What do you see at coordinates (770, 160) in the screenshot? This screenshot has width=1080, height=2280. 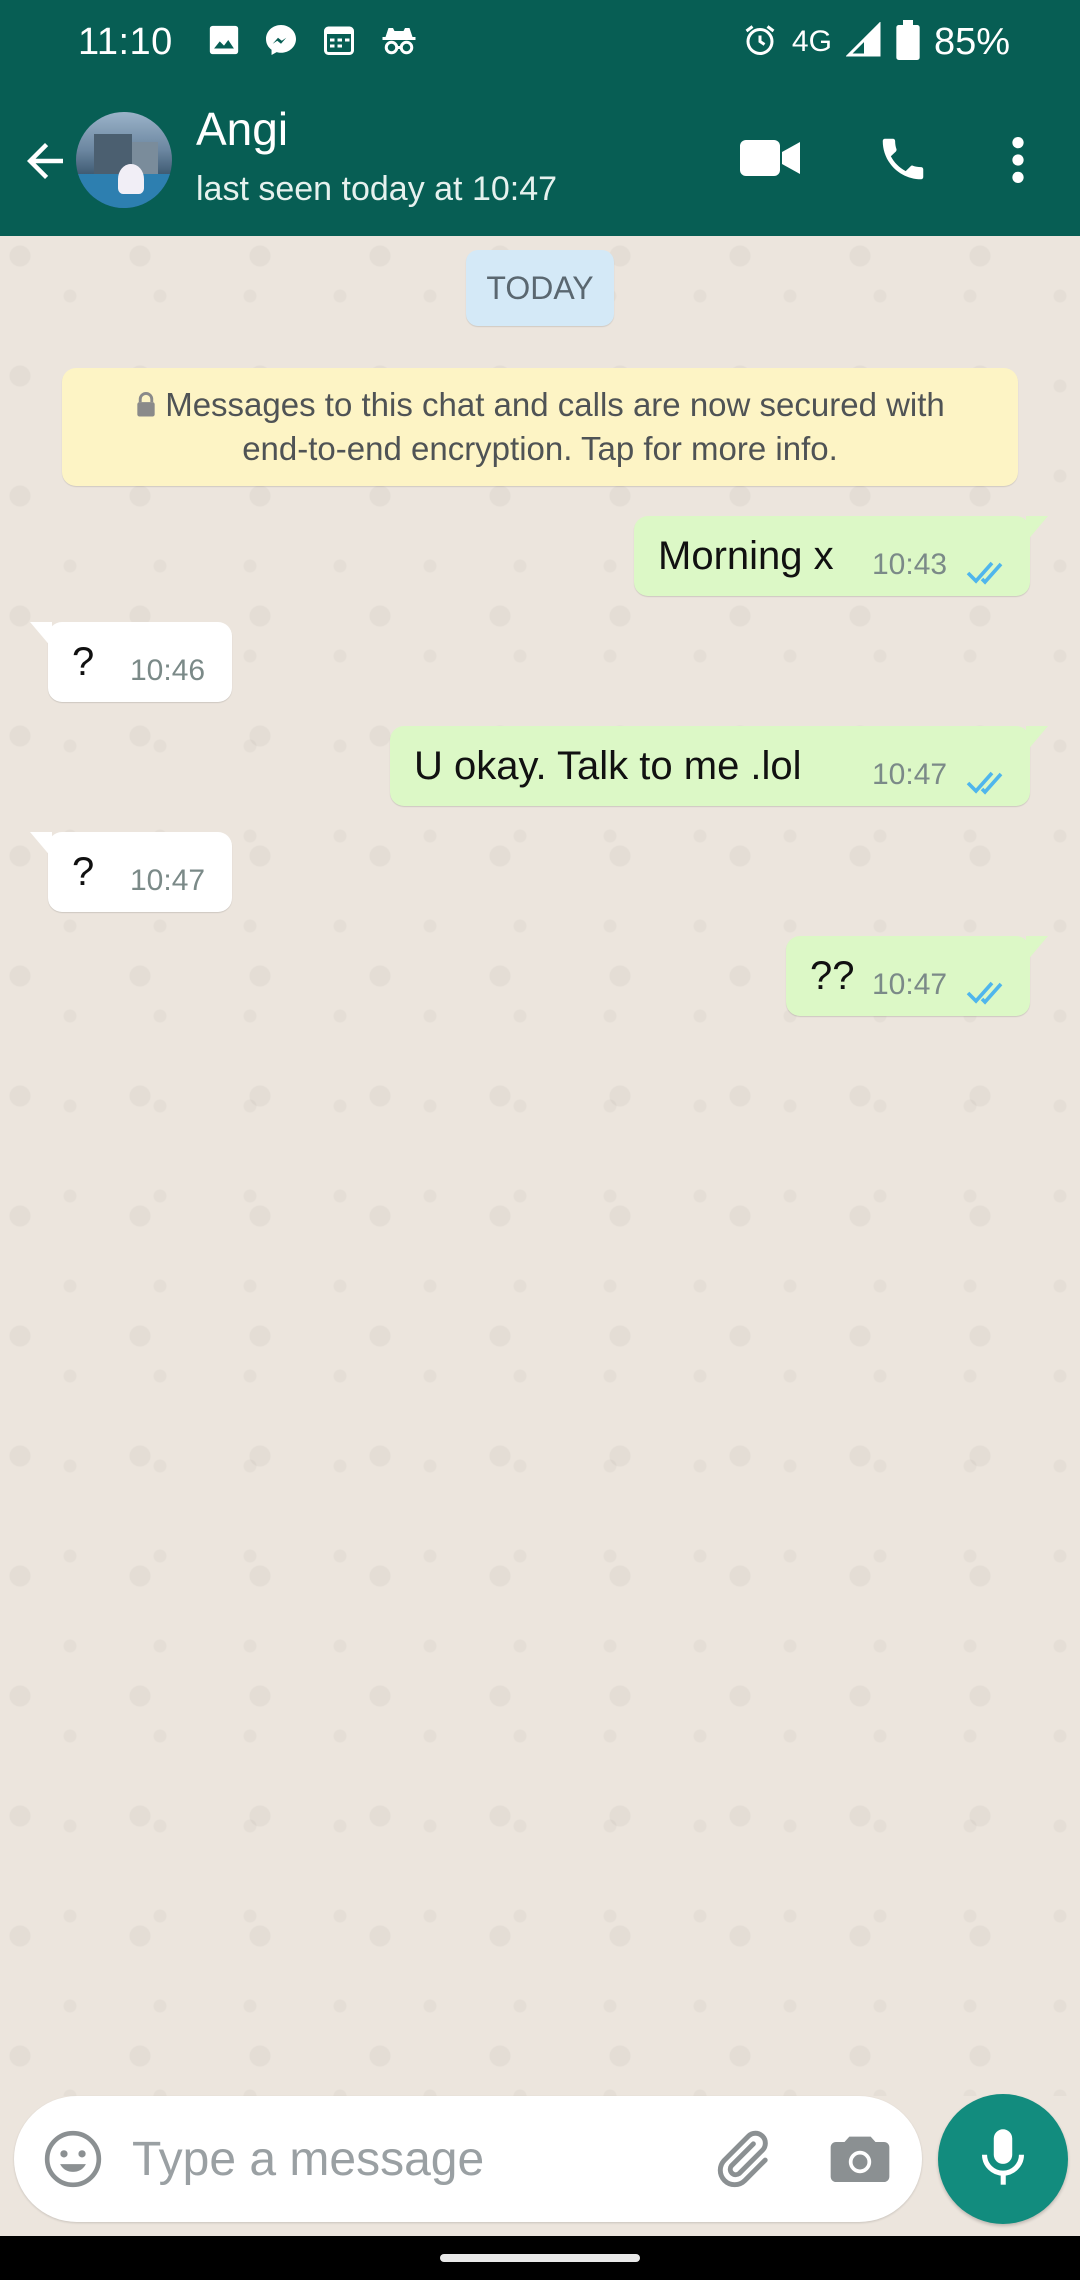 I see `video-call-icon` at bounding box center [770, 160].